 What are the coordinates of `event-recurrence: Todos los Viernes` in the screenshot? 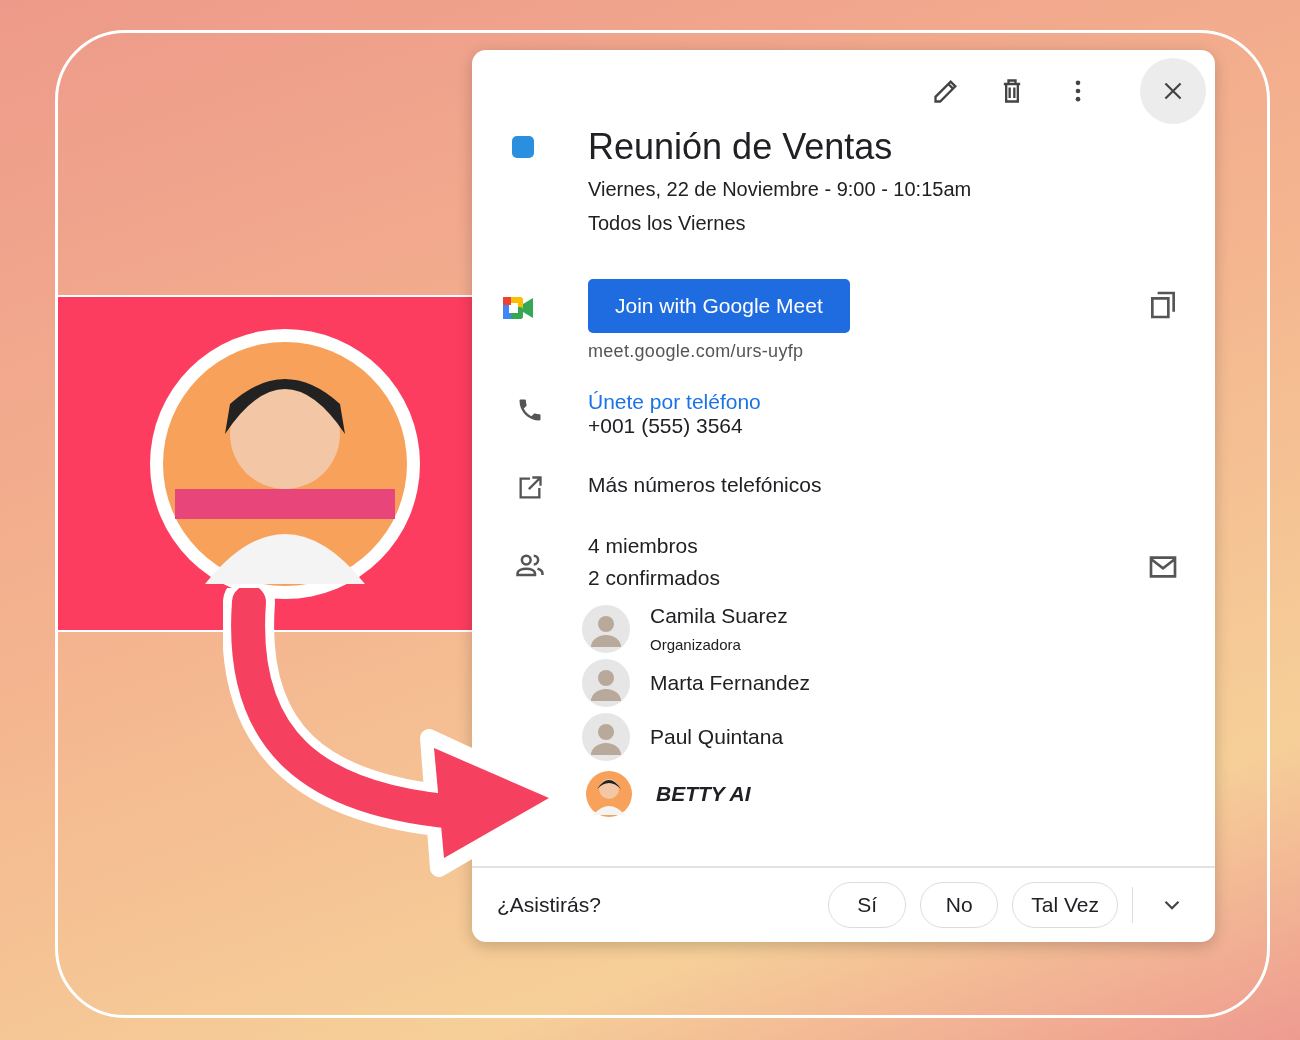 It's located at (667, 223).